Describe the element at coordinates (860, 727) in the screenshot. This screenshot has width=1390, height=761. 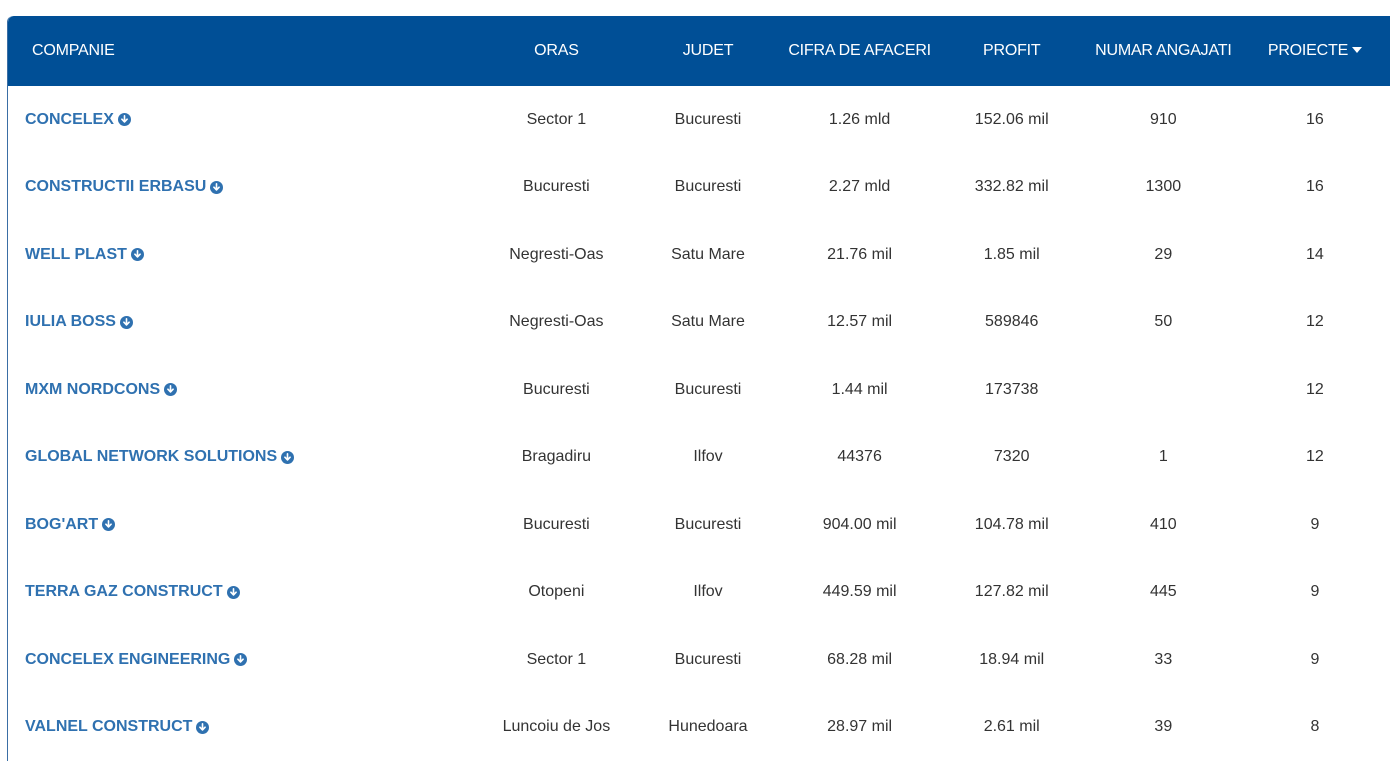
I see `cifra-de-afaceri-cell: 28.97 mil` at that location.